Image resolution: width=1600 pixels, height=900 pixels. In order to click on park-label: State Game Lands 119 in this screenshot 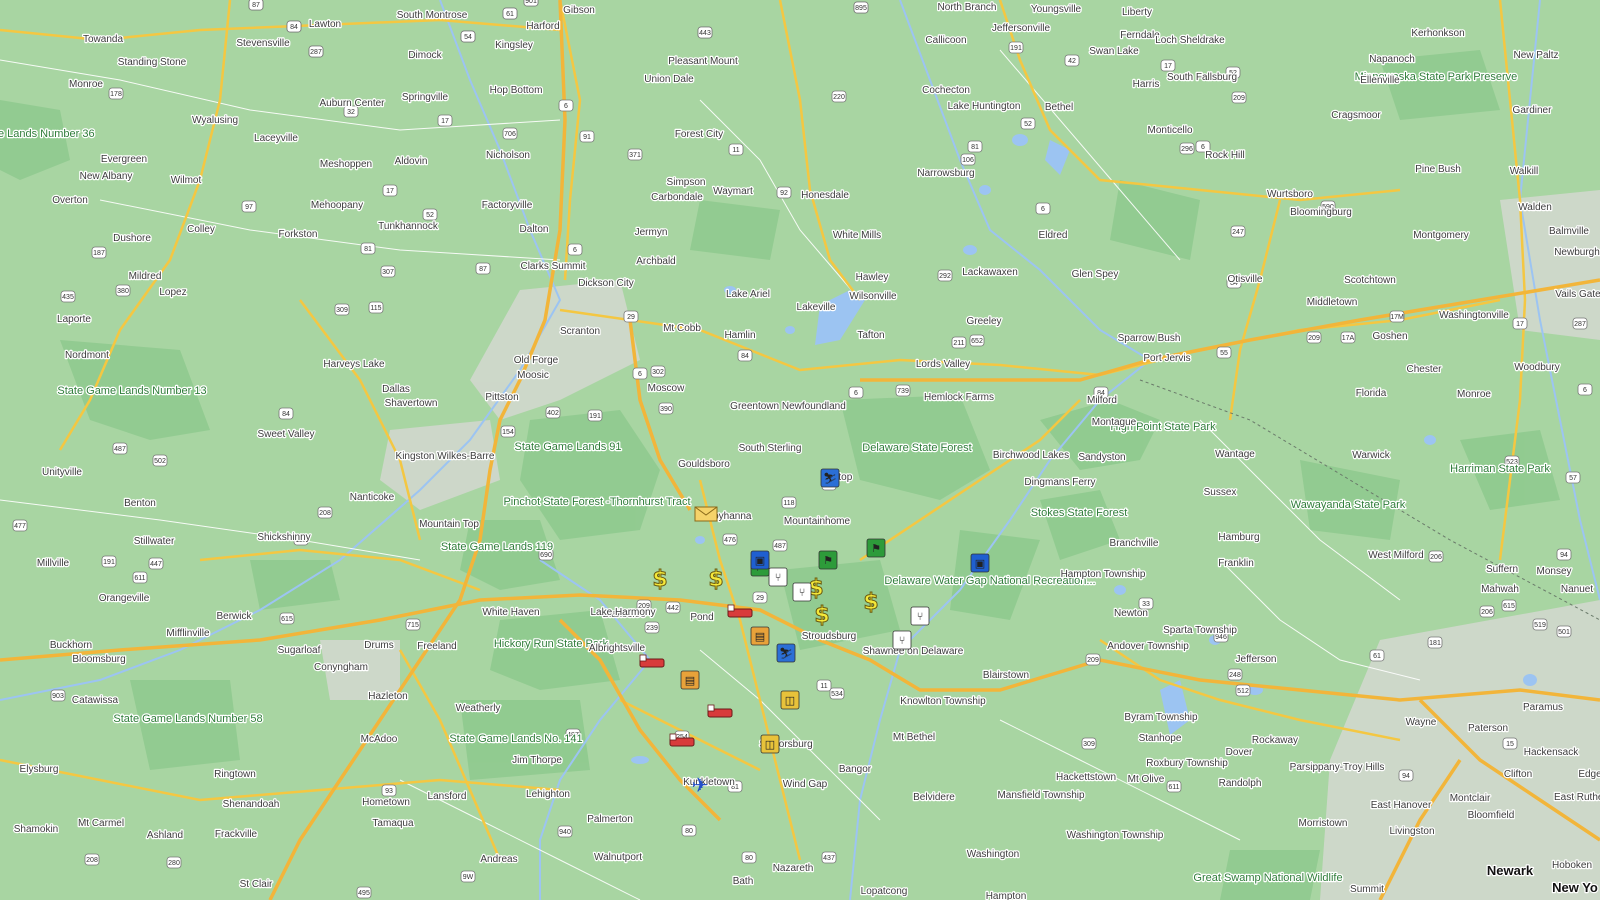, I will do `click(497, 547)`.